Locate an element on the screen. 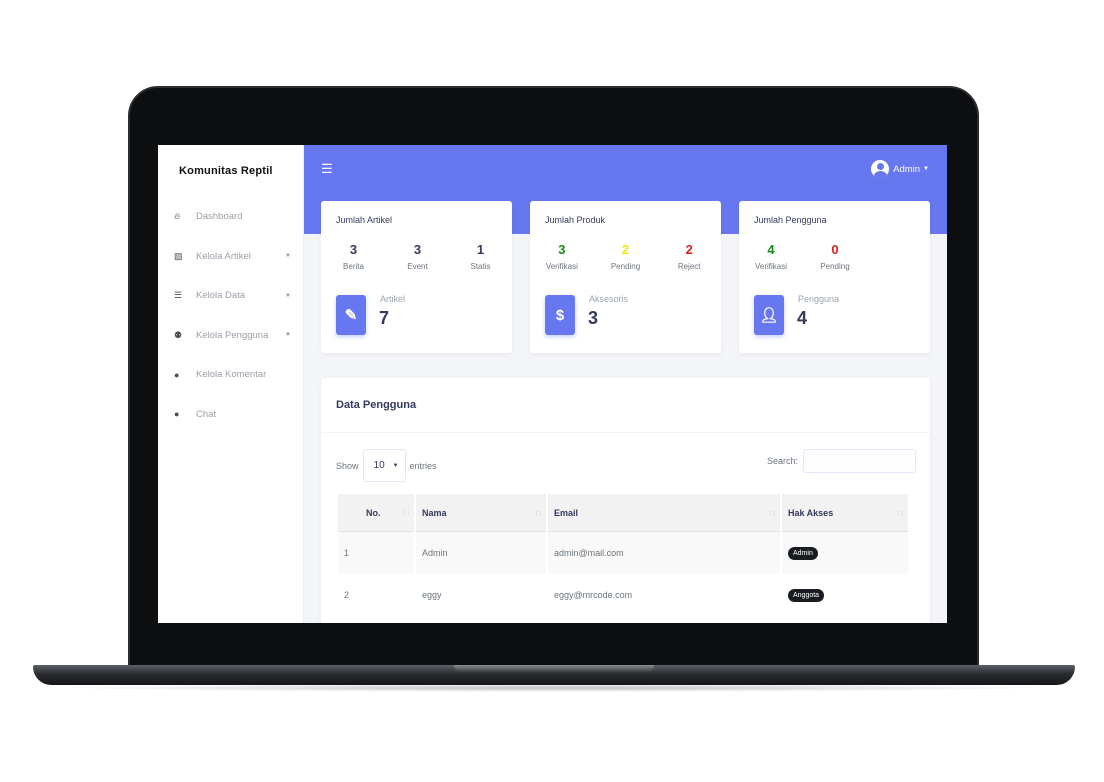 The width and height of the screenshot is (1104, 782). column-header-email: Email ↑↓ is located at coordinates (664, 513).